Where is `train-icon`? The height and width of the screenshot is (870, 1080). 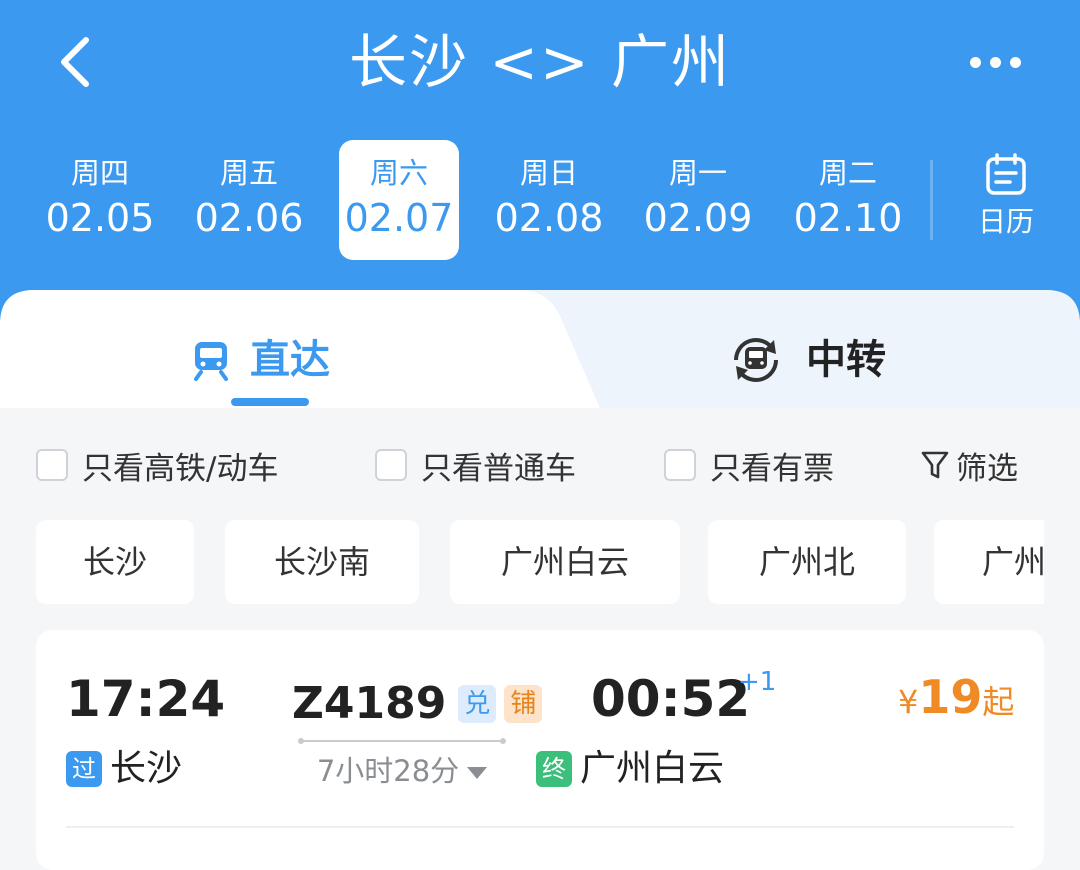
train-icon is located at coordinates (211, 361).